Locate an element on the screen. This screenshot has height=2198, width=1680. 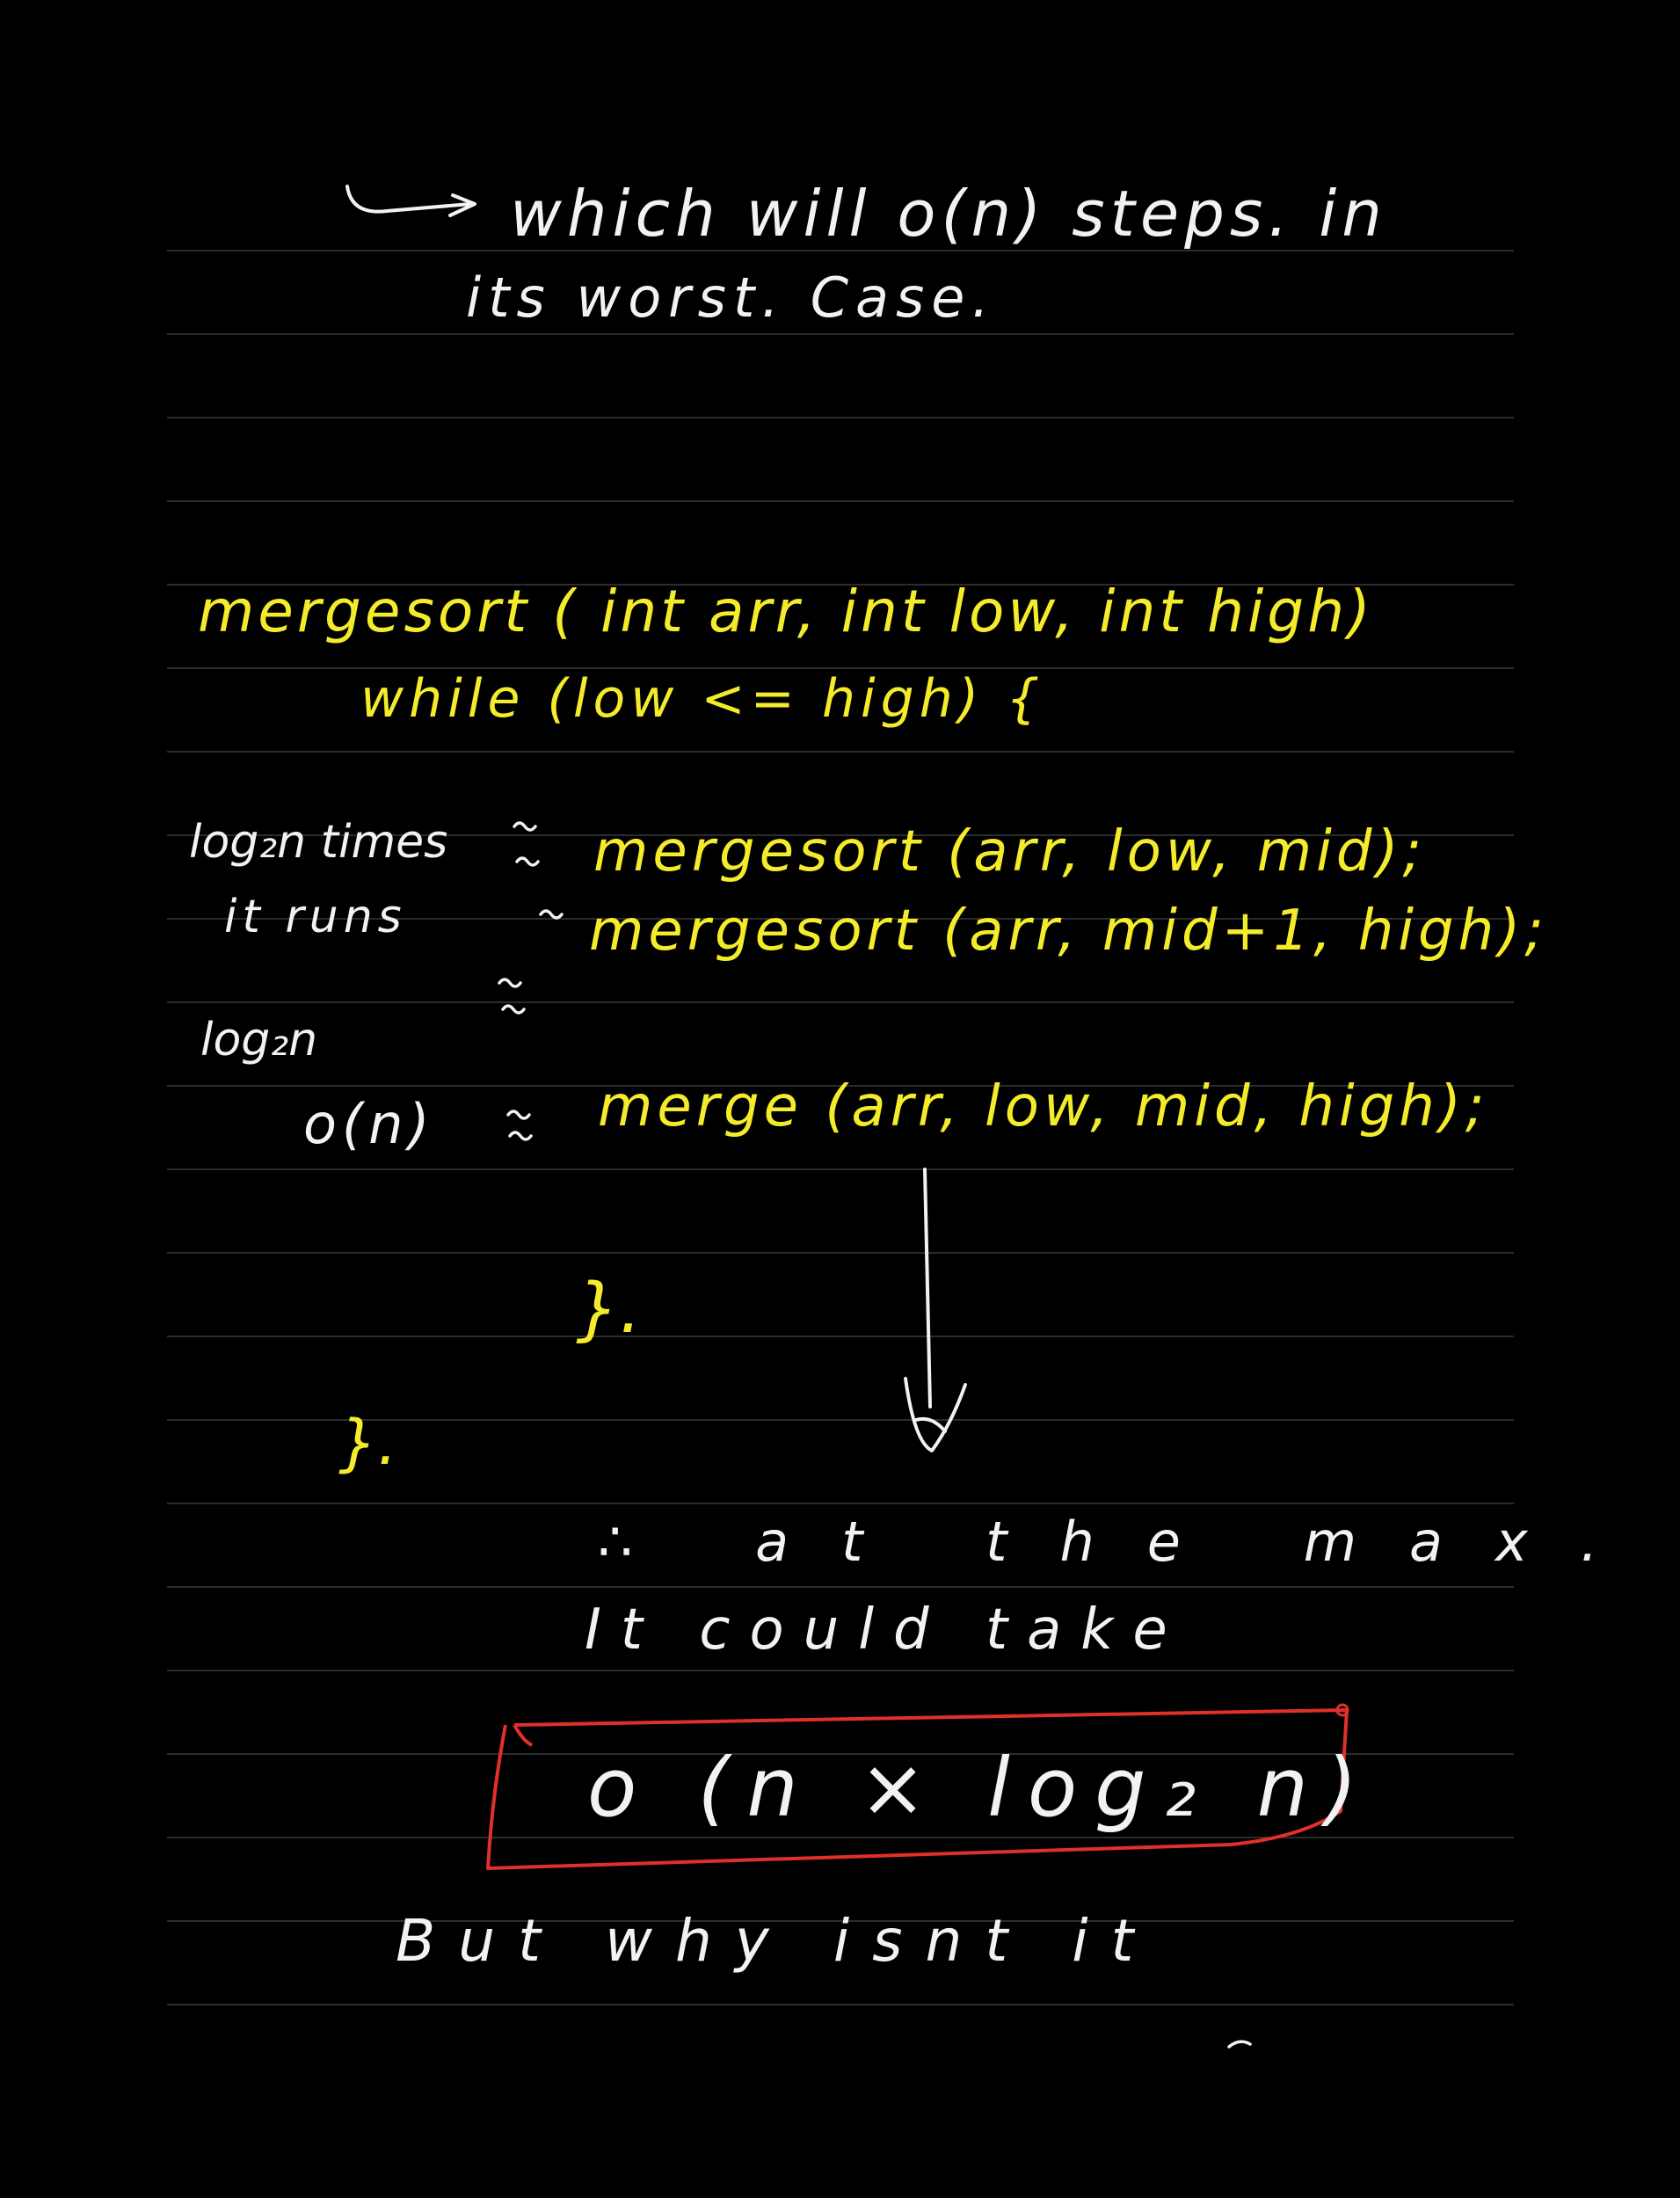
code-mergesort-left: mergesort (arr, low, mid); is located at coordinates (1009, 851).